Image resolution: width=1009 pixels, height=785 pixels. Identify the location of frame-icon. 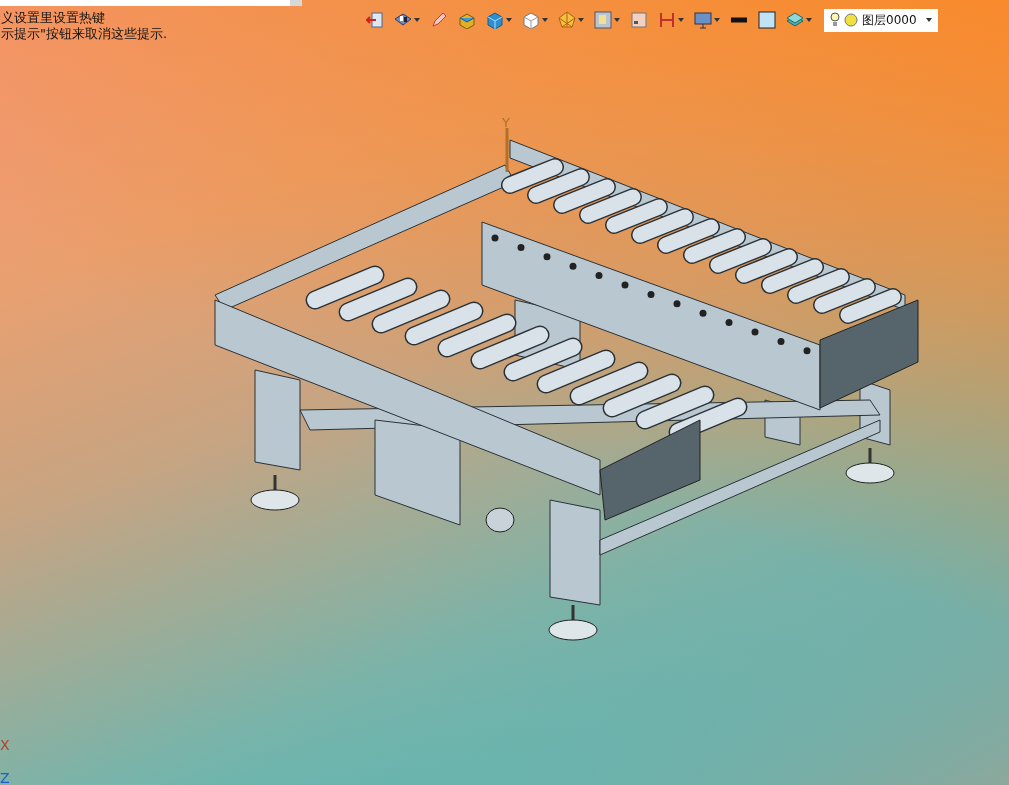
(603, 20).